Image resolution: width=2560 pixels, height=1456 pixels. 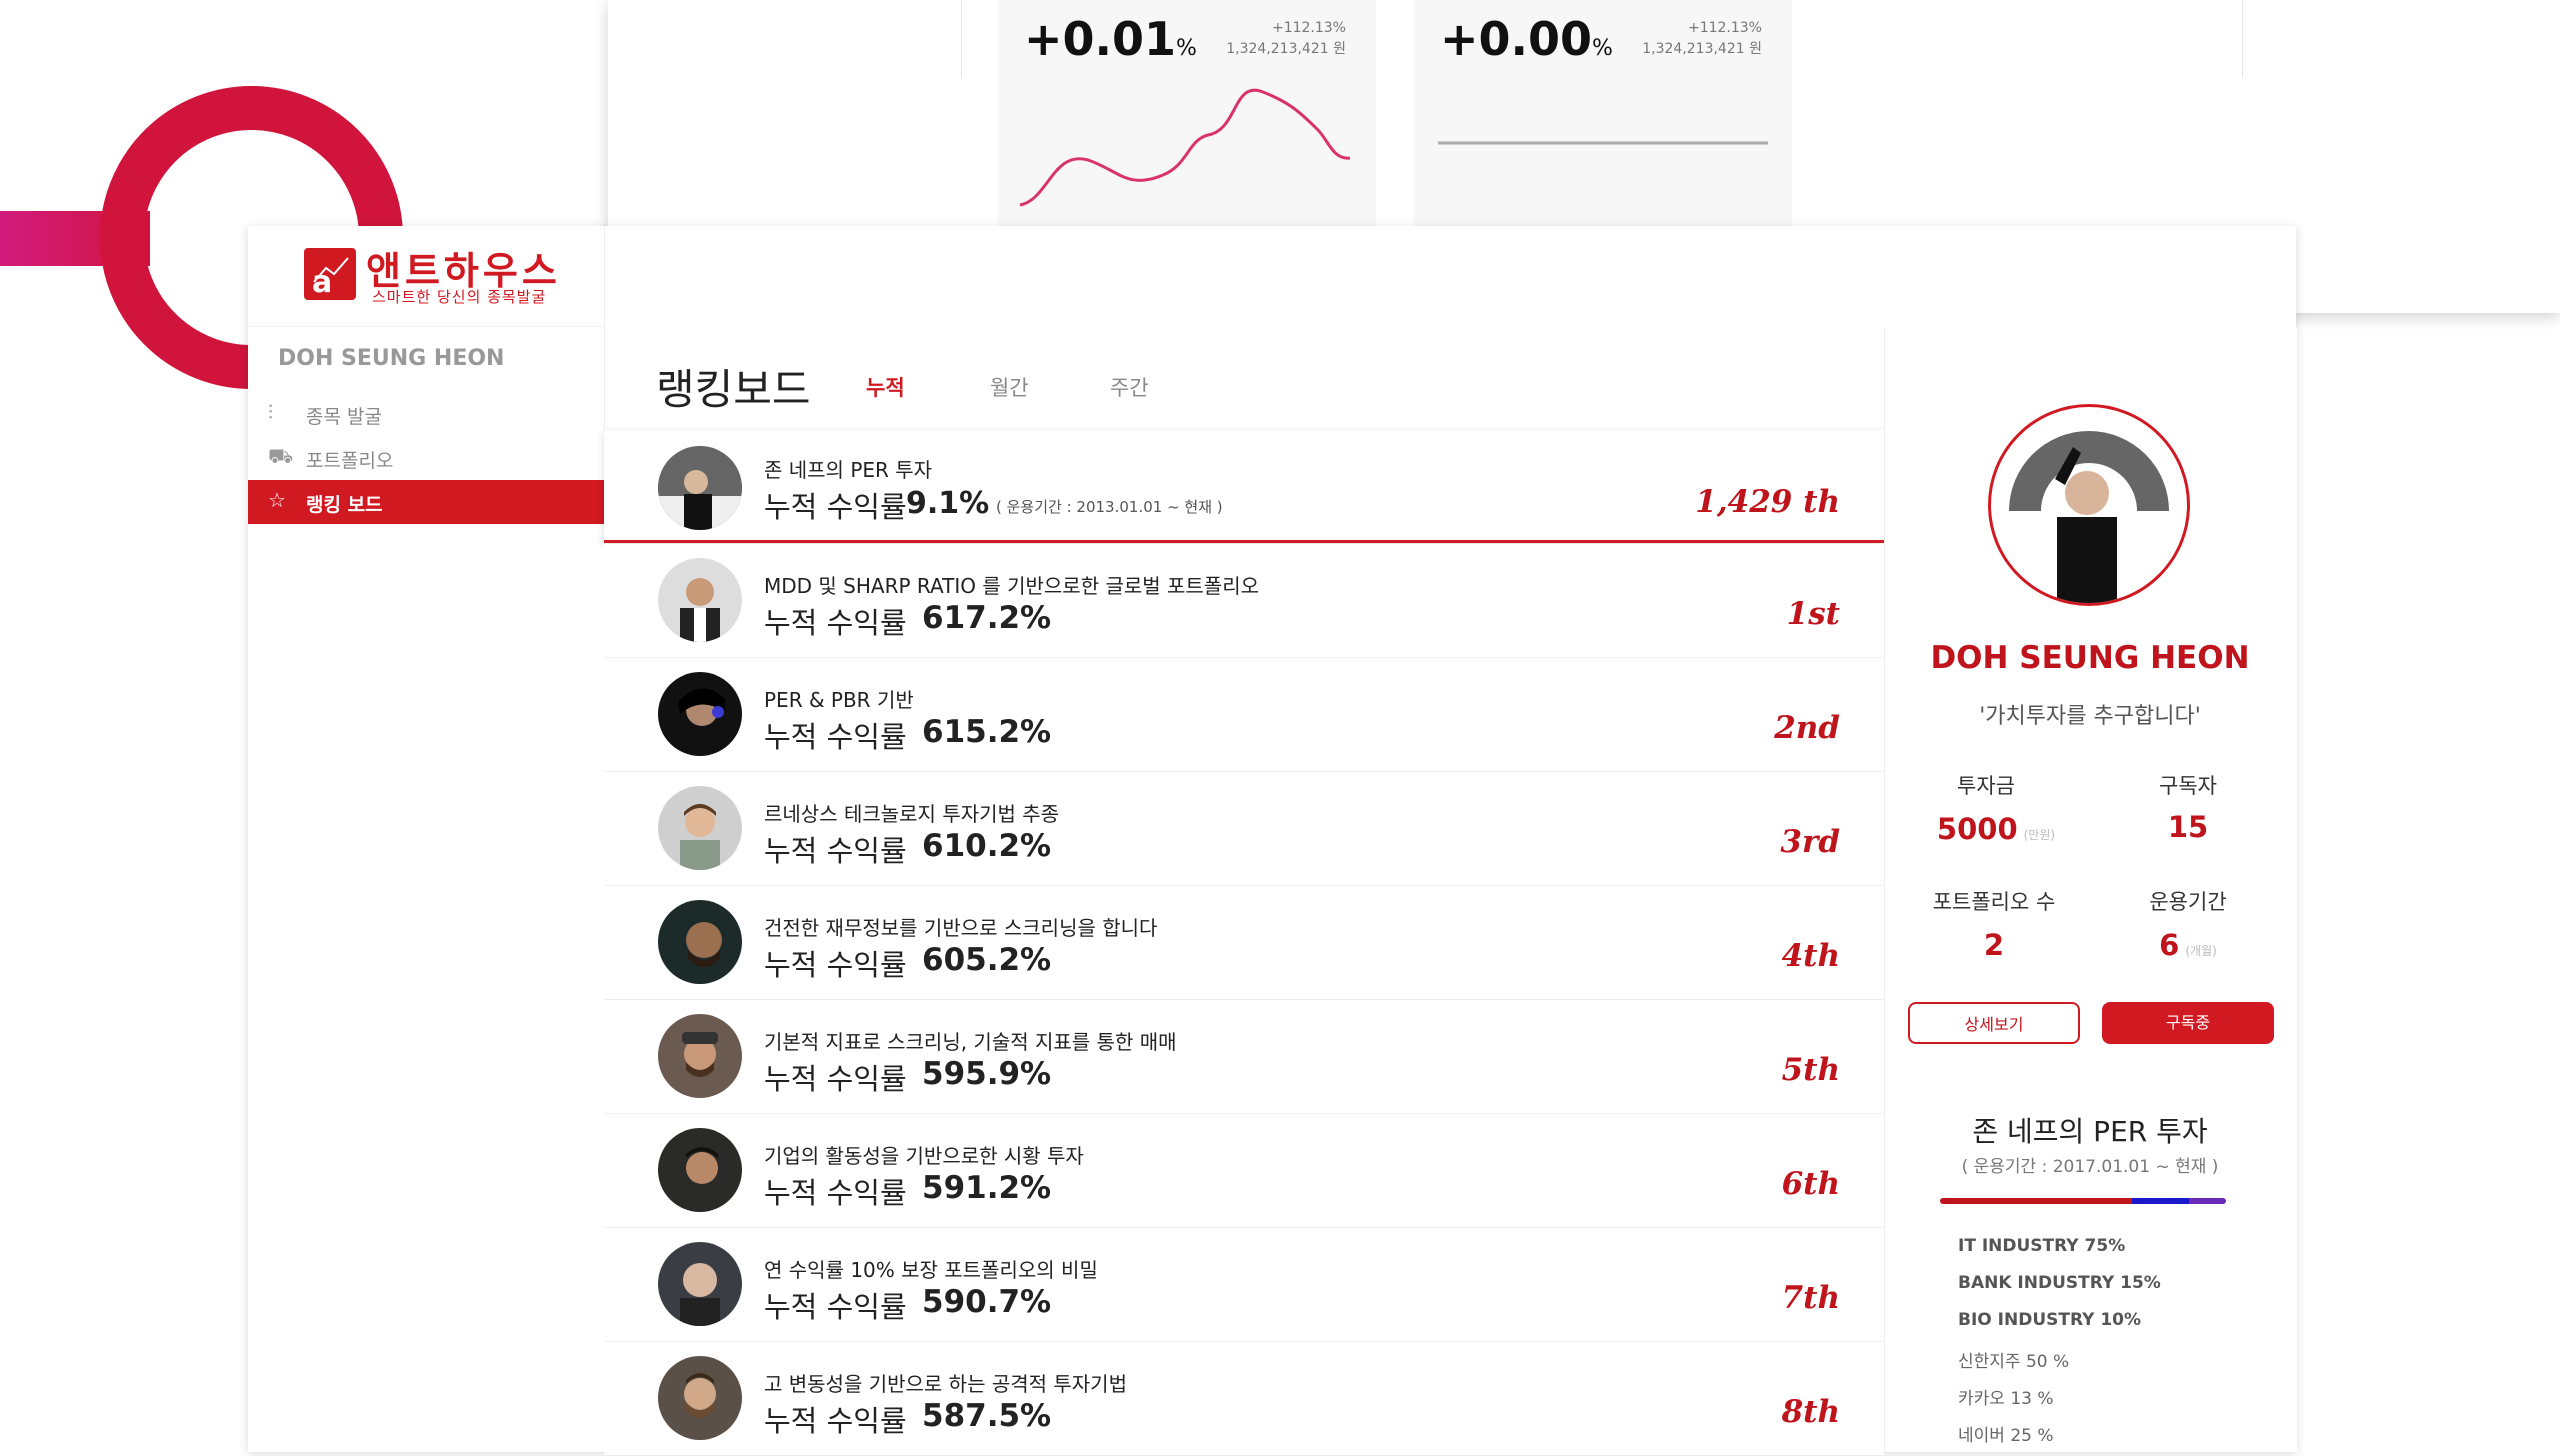 What do you see at coordinates (948, 503) in the screenshot?
I see `return-value: 9.1%` at bounding box center [948, 503].